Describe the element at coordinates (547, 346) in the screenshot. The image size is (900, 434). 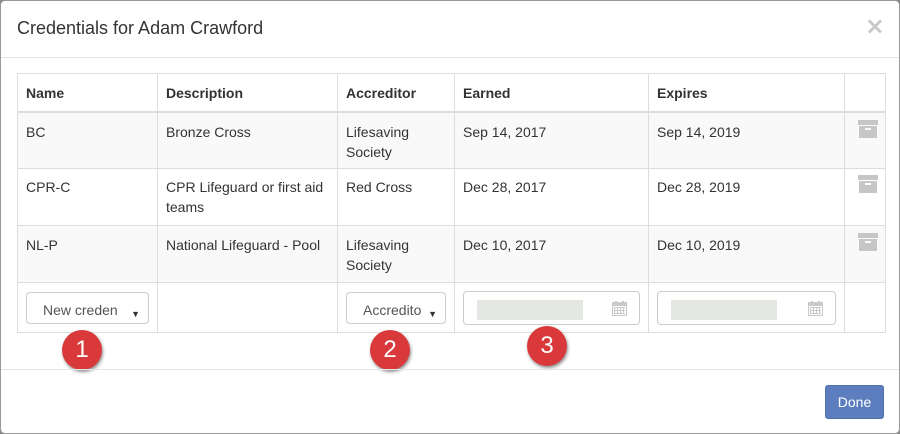
I see `callout-badge-3: 3` at that location.